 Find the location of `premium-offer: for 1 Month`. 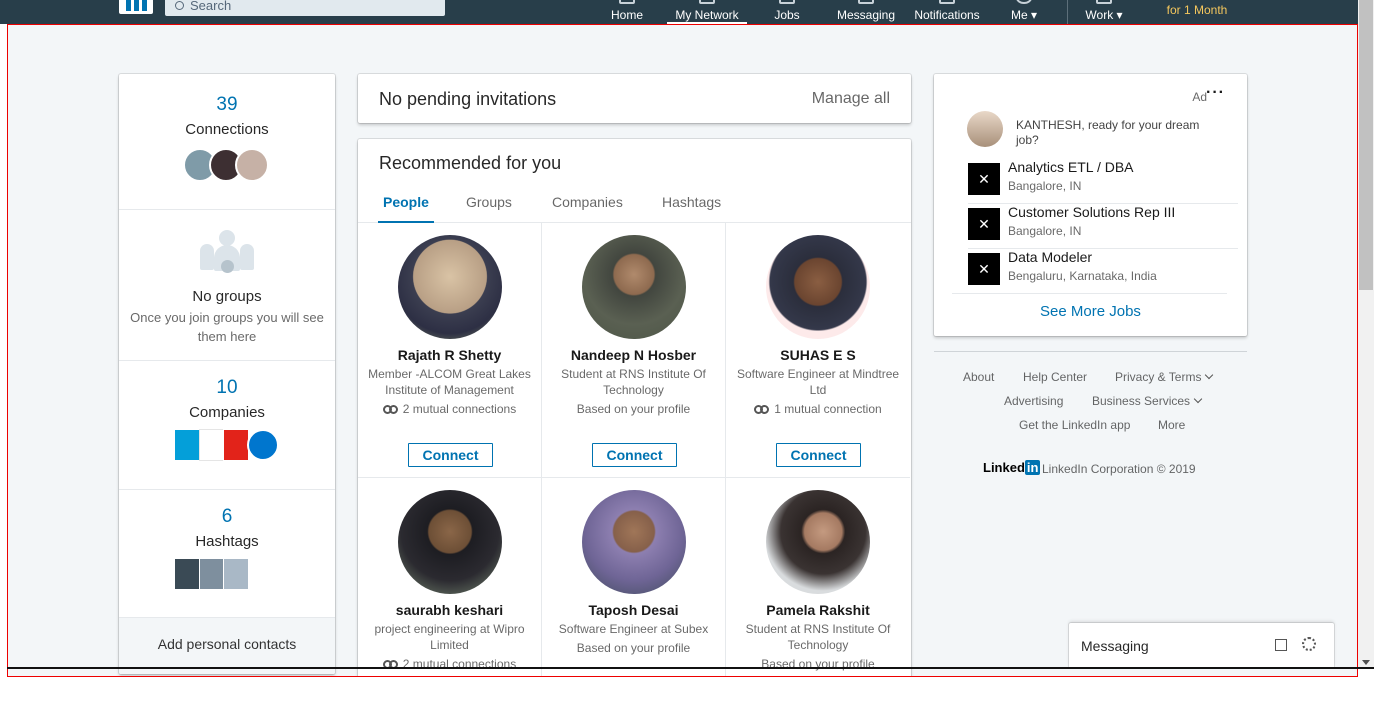

premium-offer: for 1 Month is located at coordinates (1197, 10).